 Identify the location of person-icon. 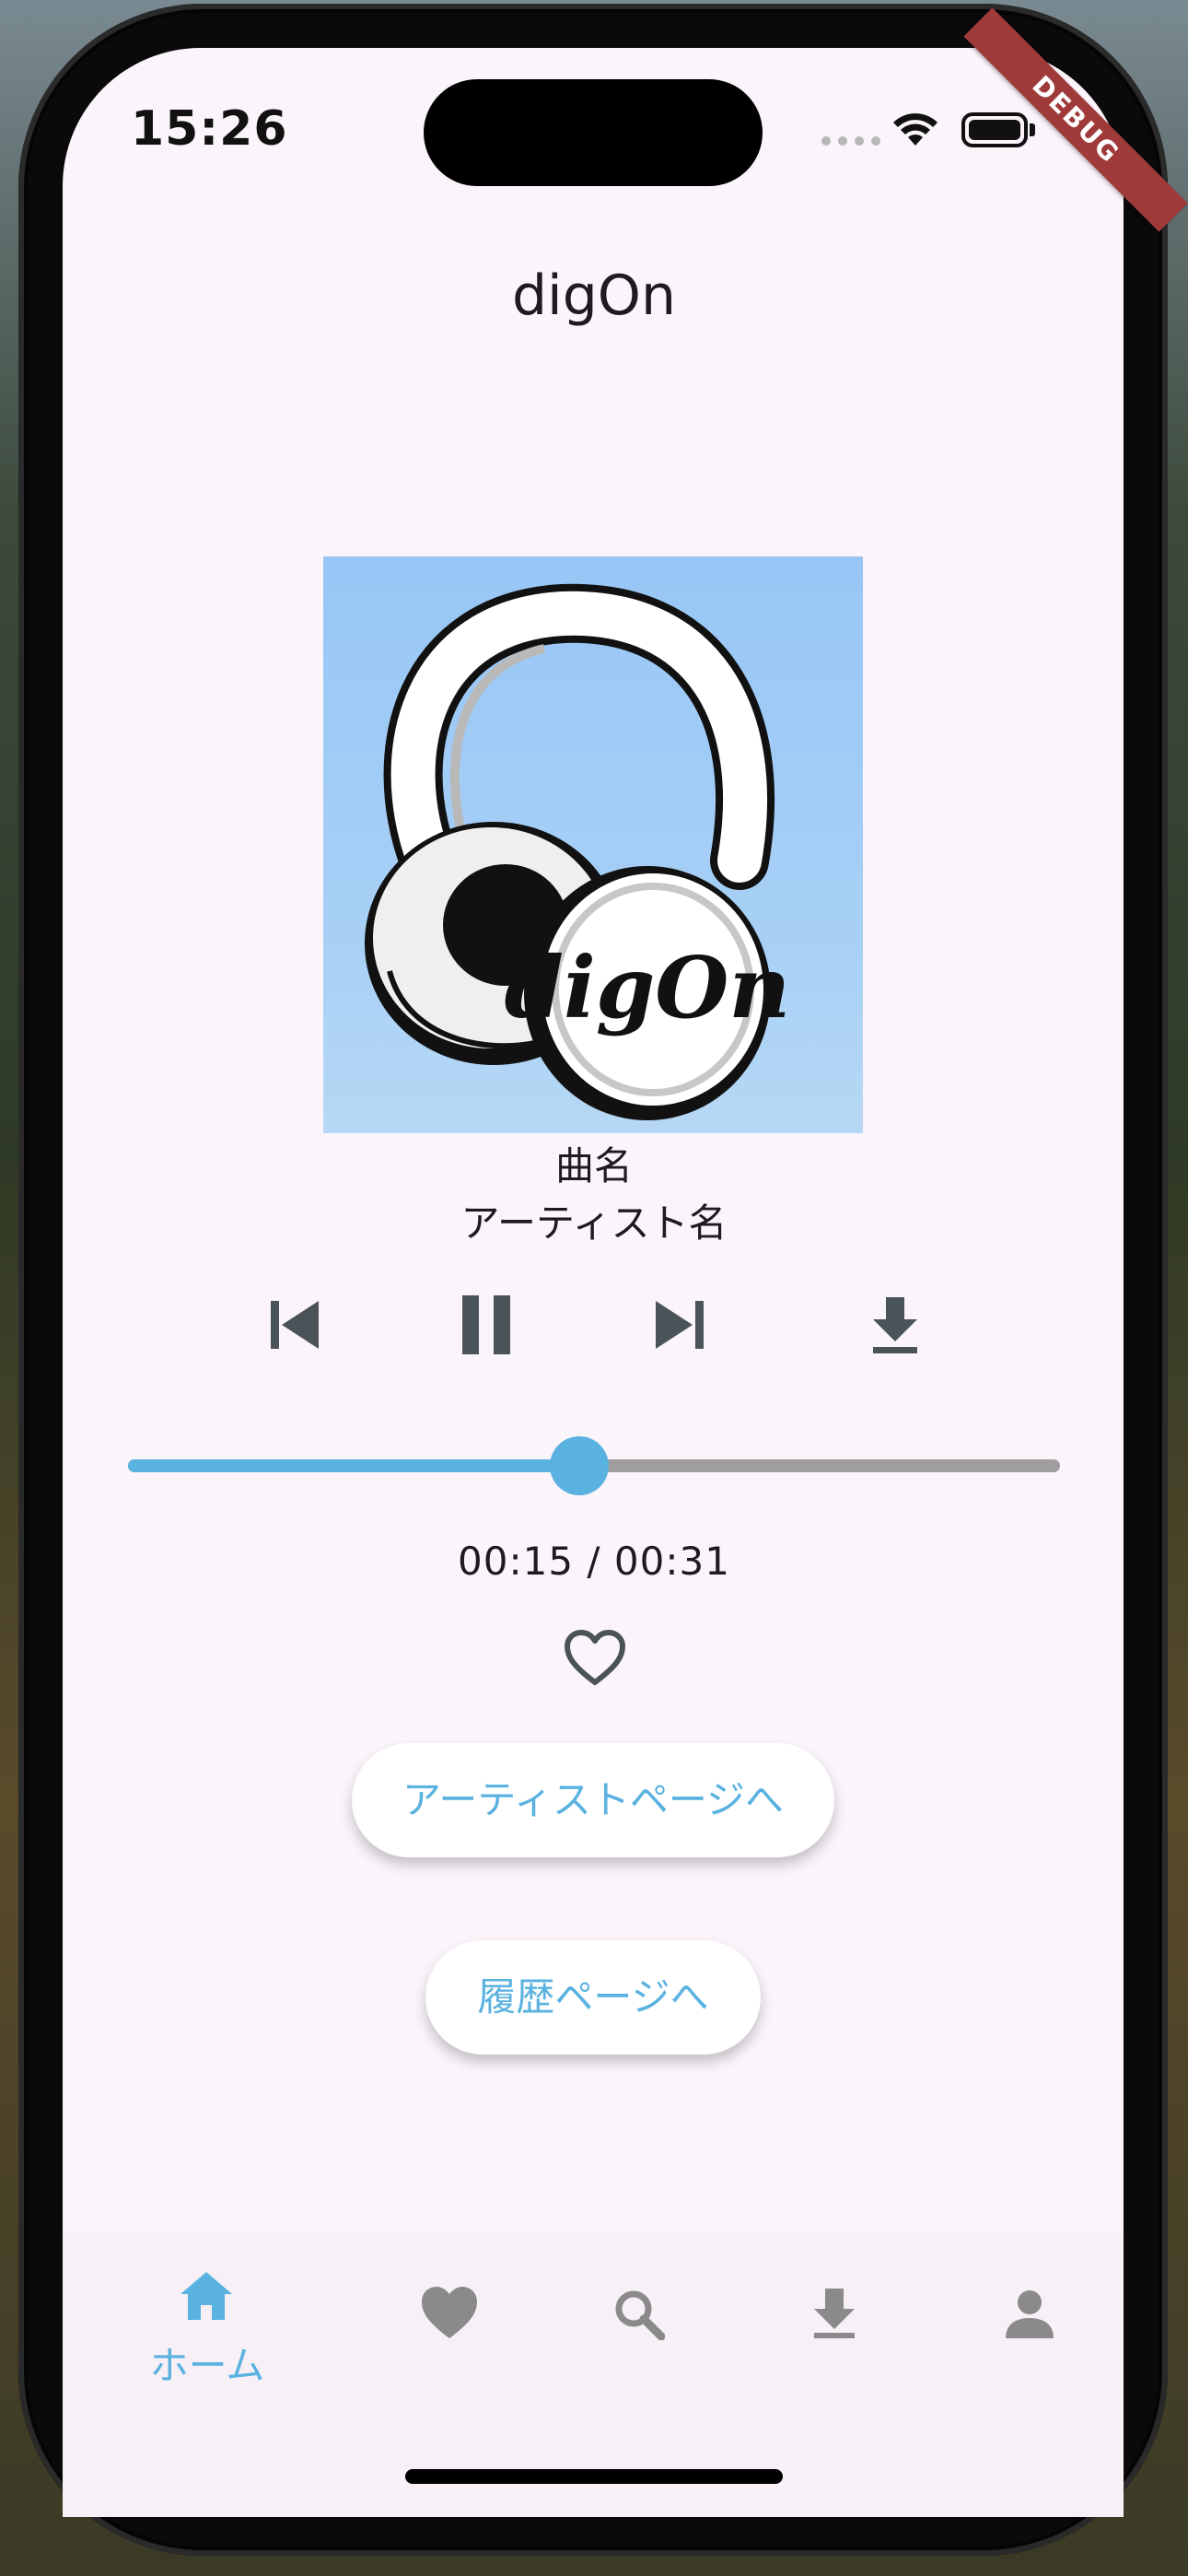
(1030, 2314).